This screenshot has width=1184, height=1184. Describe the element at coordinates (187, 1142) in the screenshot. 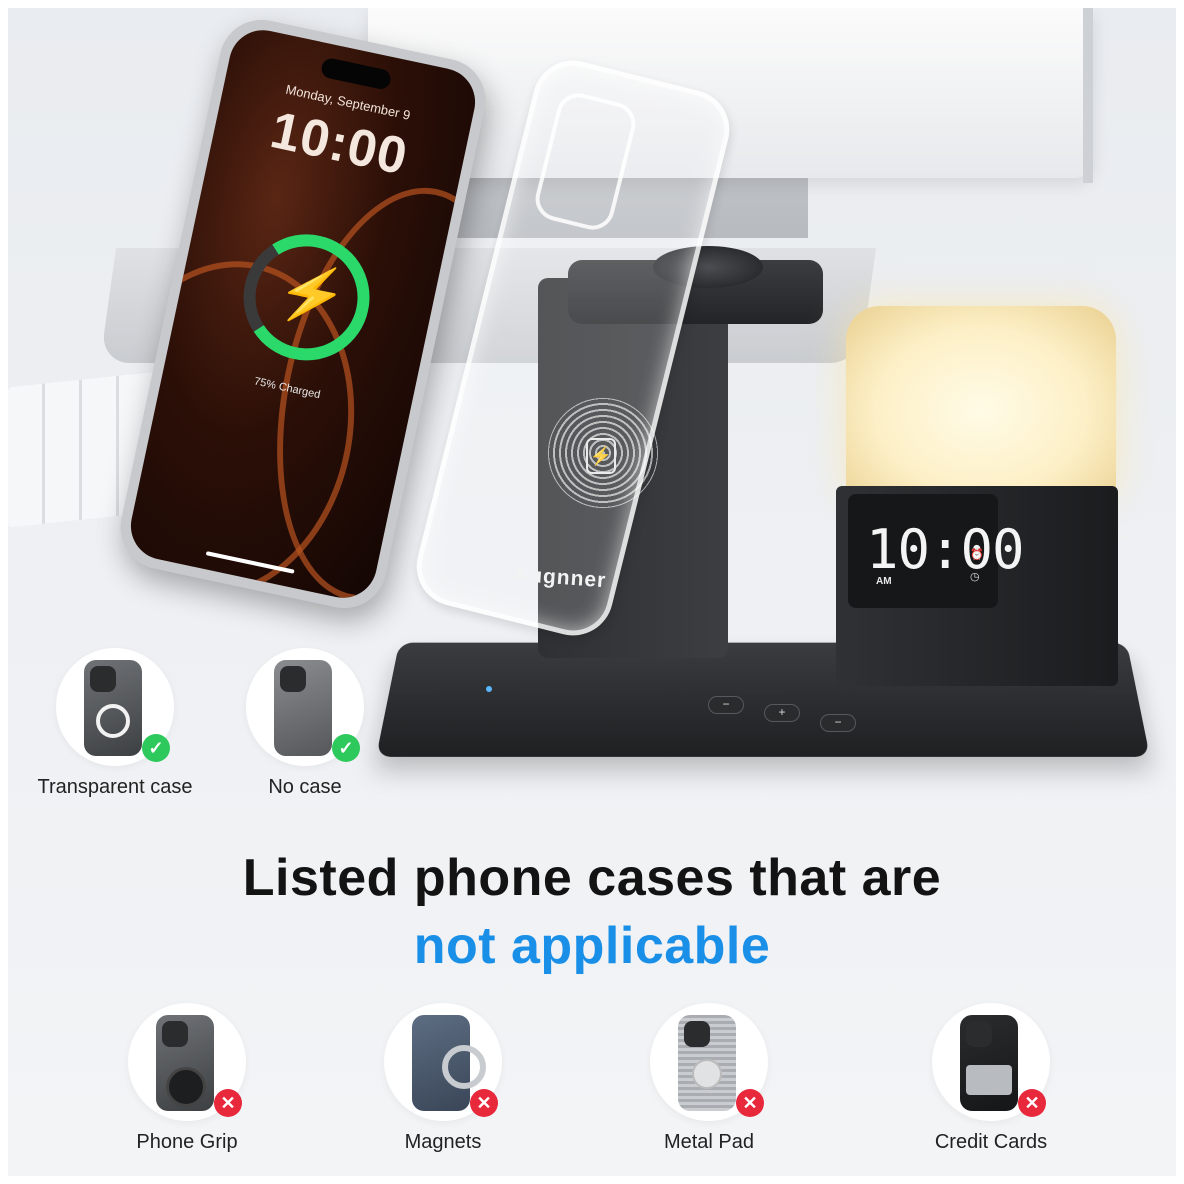

I see `not-applicable-label: Phone Grip` at that location.